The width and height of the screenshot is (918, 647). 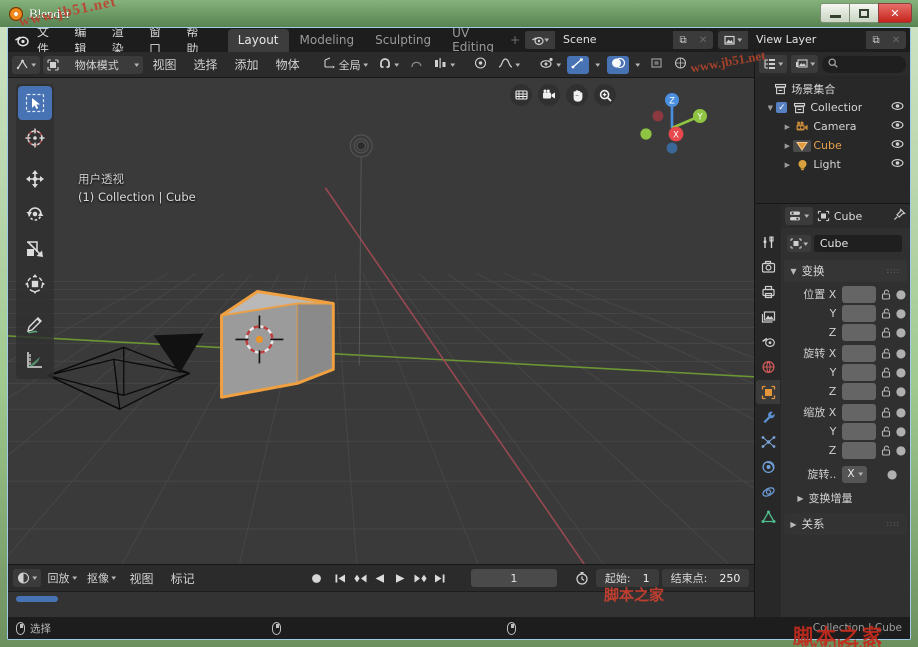 What do you see at coordinates (327, 40) in the screenshot?
I see `tab-modeling: Modeling` at bounding box center [327, 40].